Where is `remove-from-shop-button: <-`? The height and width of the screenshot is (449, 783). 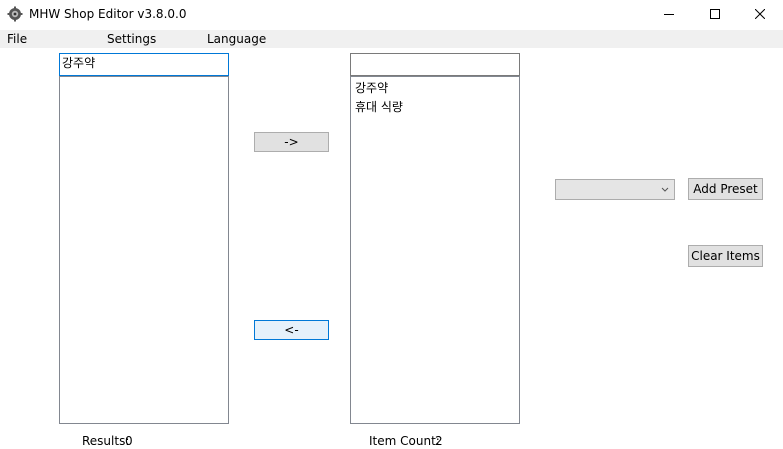
remove-from-shop-button: <- is located at coordinates (291, 330).